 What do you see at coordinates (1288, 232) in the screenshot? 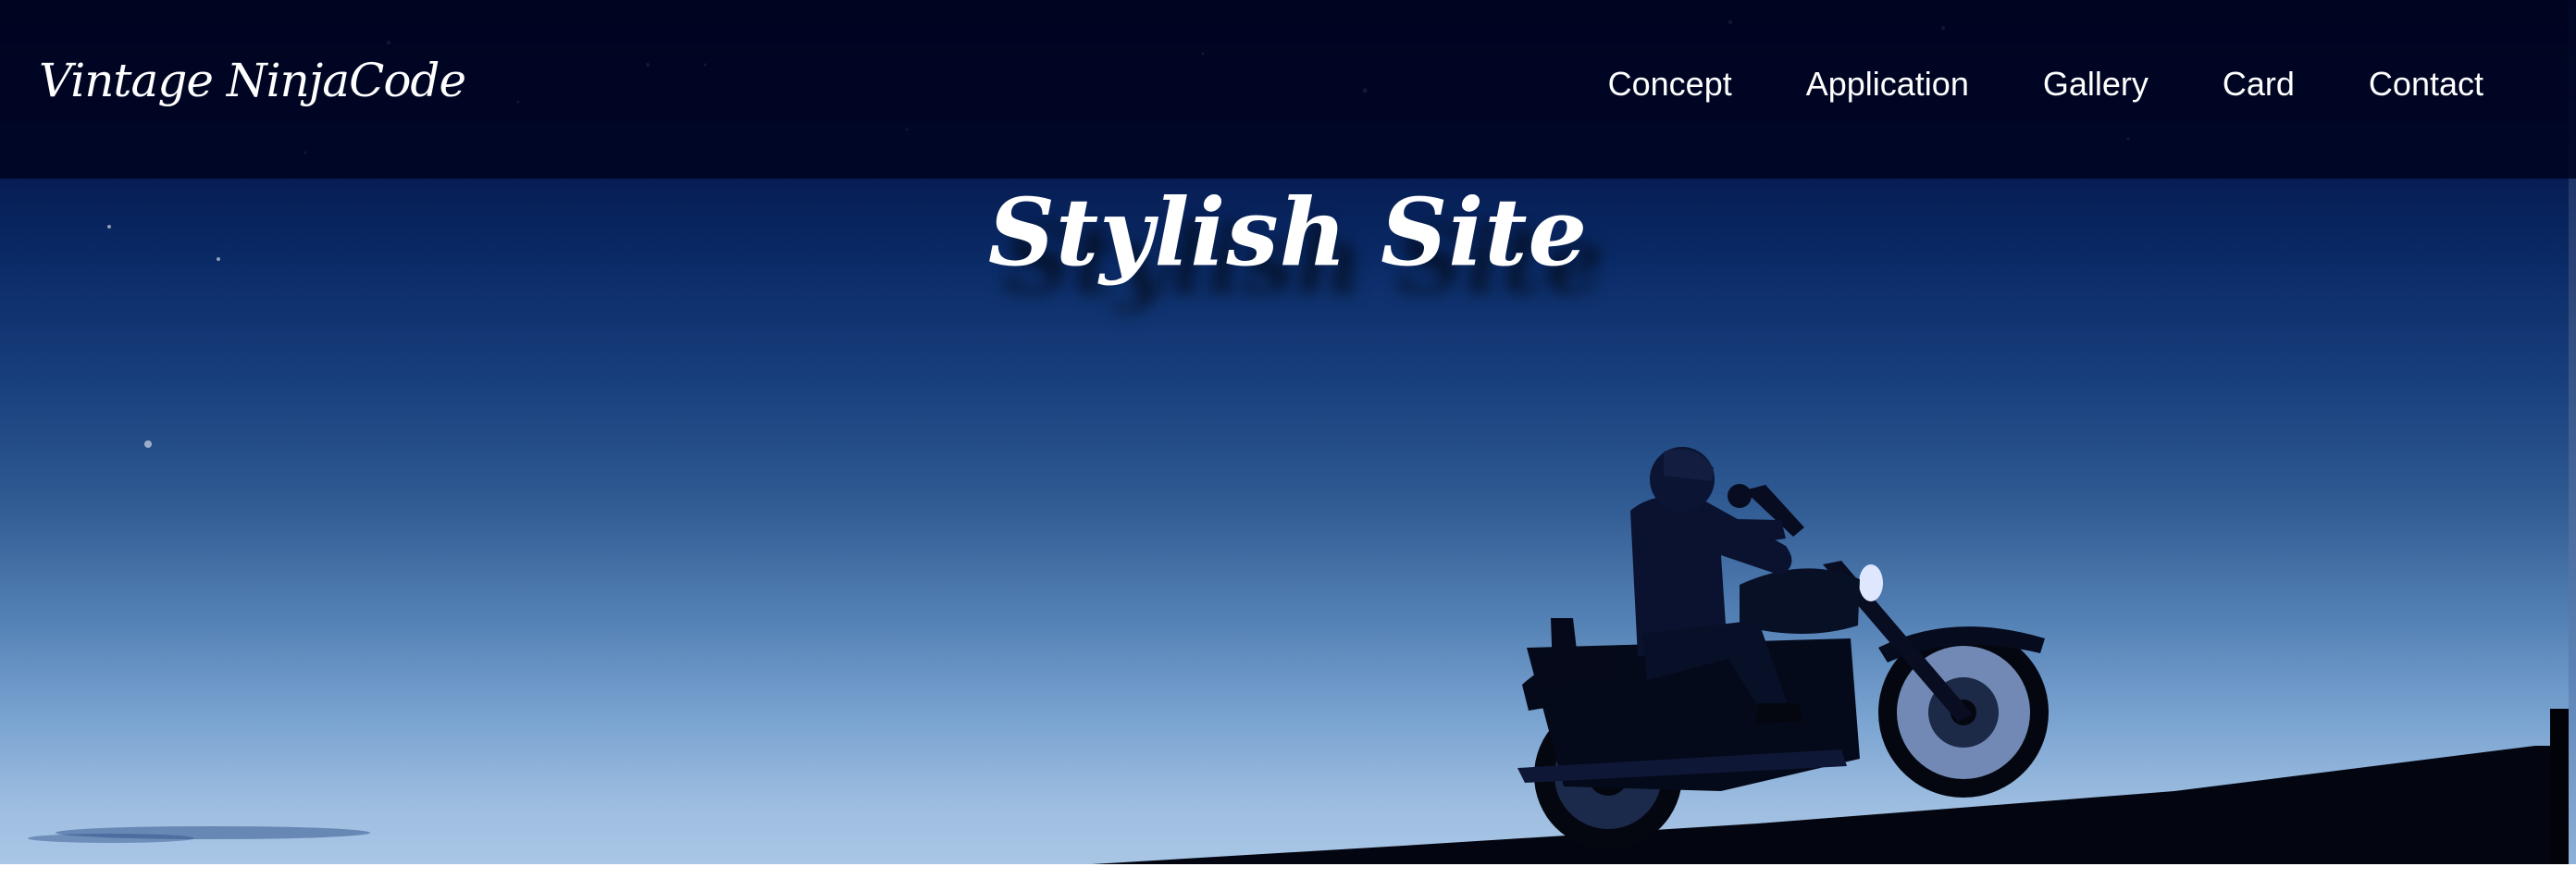
I see `hero-title: Stylish Site` at bounding box center [1288, 232].